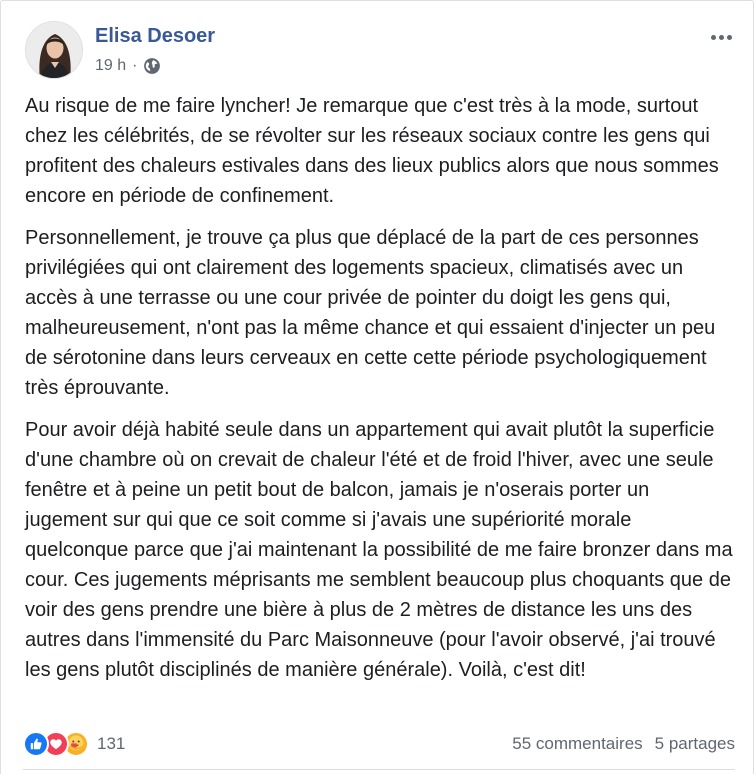 The width and height of the screenshot is (754, 774). What do you see at coordinates (577, 744) in the screenshot?
I see `comments-count-link: 55 commentaires` at bounding box center [577, 744].